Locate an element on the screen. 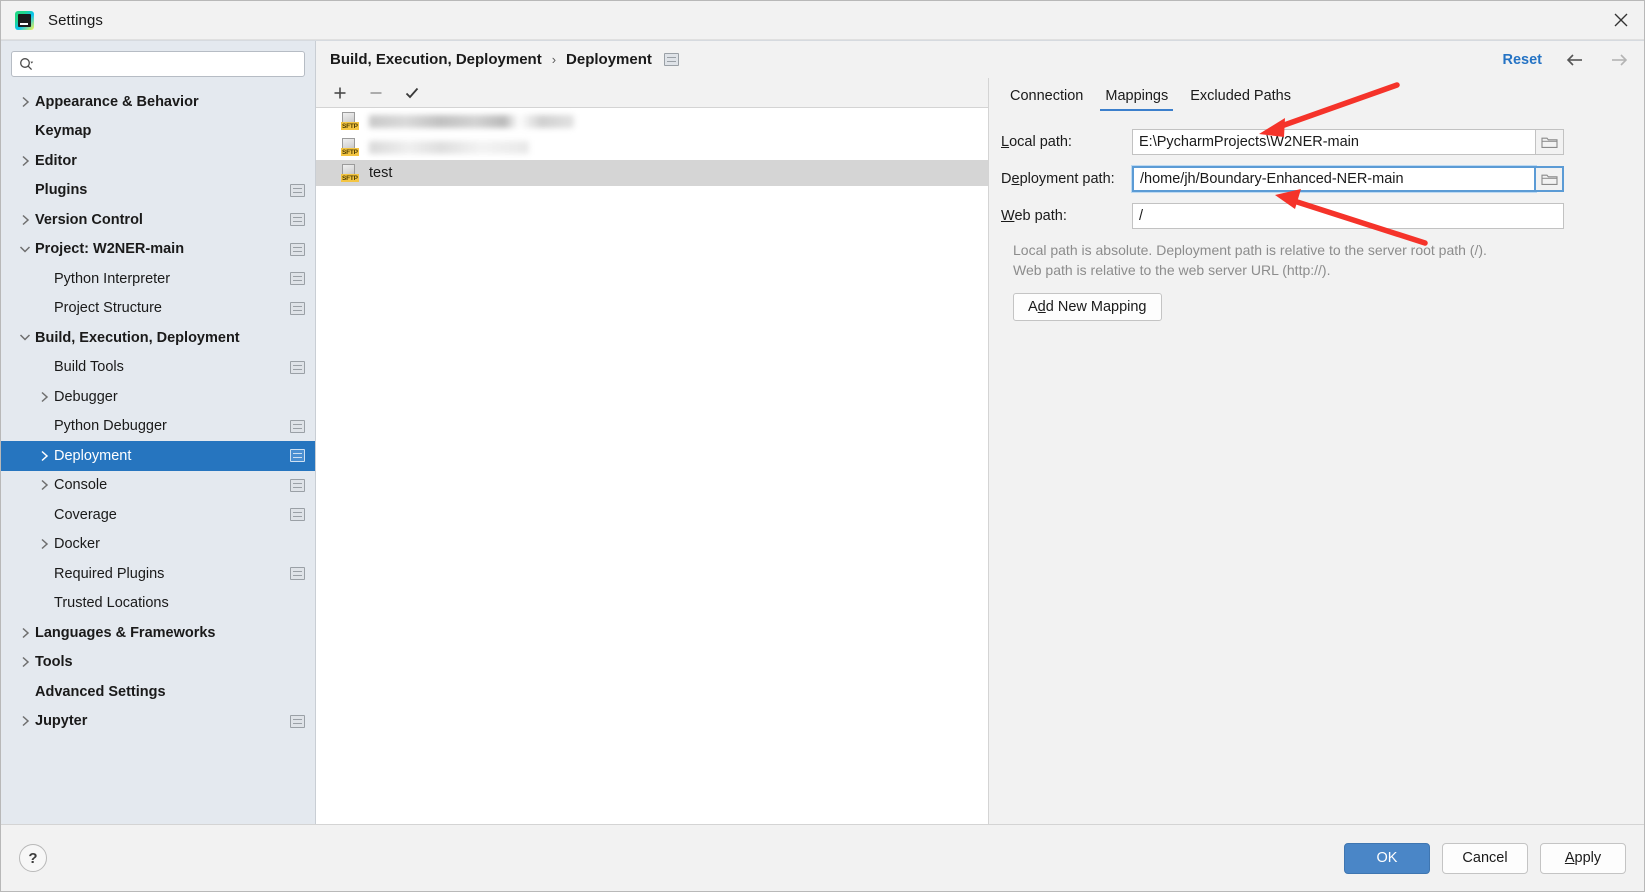  apply-button: Apply is located at coordinates (1583, 858).